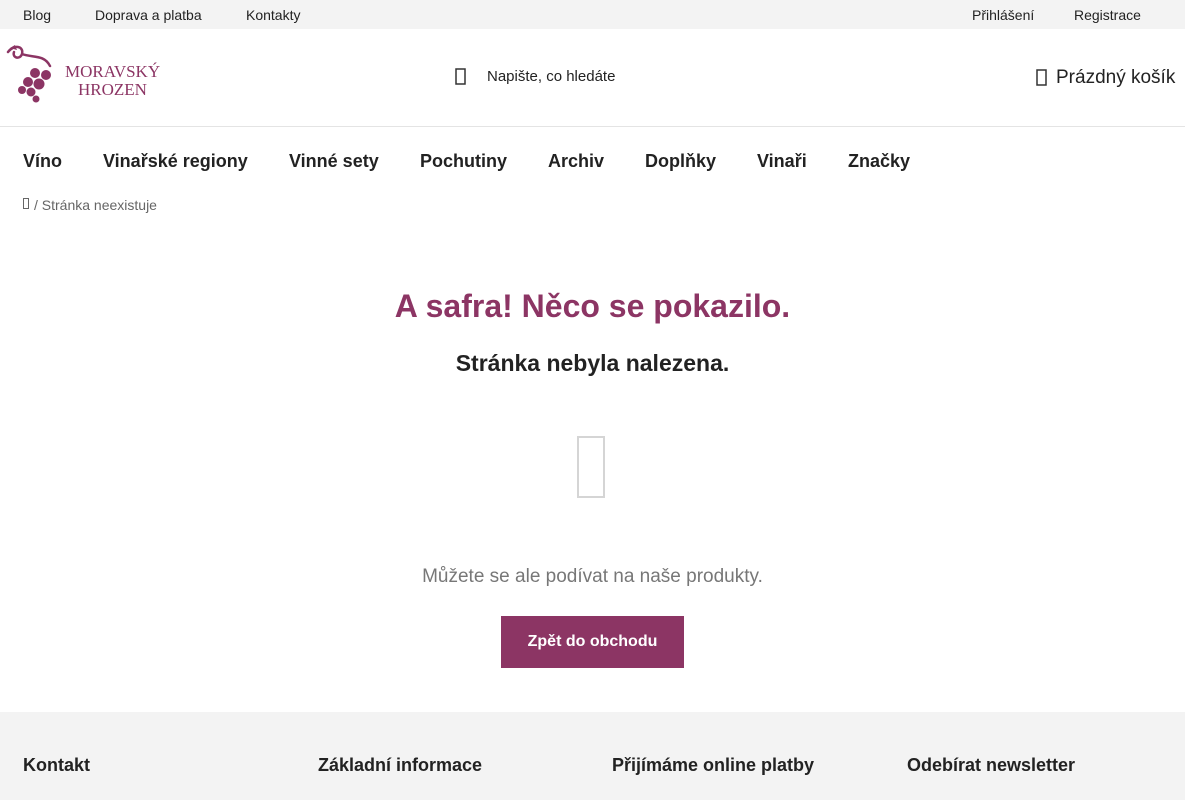 Image resolution: width=1200 pixels, height=800 pixels. I want to click on grape-vine-logo-icon: MORAVSKÝ HROZEN, so click(83, 74).